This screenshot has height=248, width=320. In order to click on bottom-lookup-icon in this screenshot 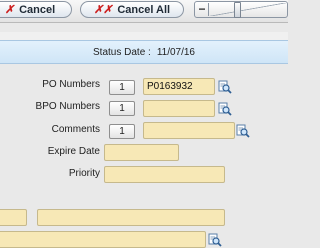, I will do `click(215, 240)`.